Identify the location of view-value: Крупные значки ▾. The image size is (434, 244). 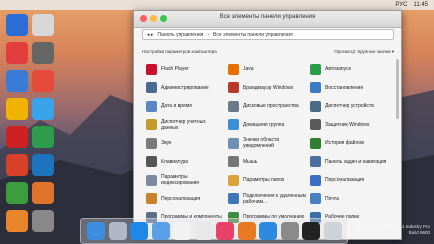
(375, 51).